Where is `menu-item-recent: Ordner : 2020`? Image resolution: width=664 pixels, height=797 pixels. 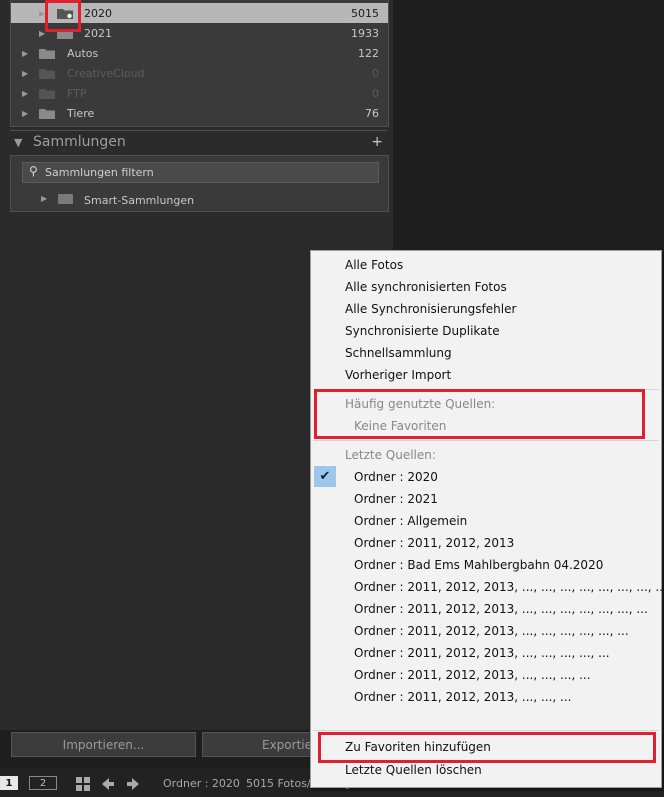
menu-item-recent: Ordner : 2020 is located at coordinates (486, 478).